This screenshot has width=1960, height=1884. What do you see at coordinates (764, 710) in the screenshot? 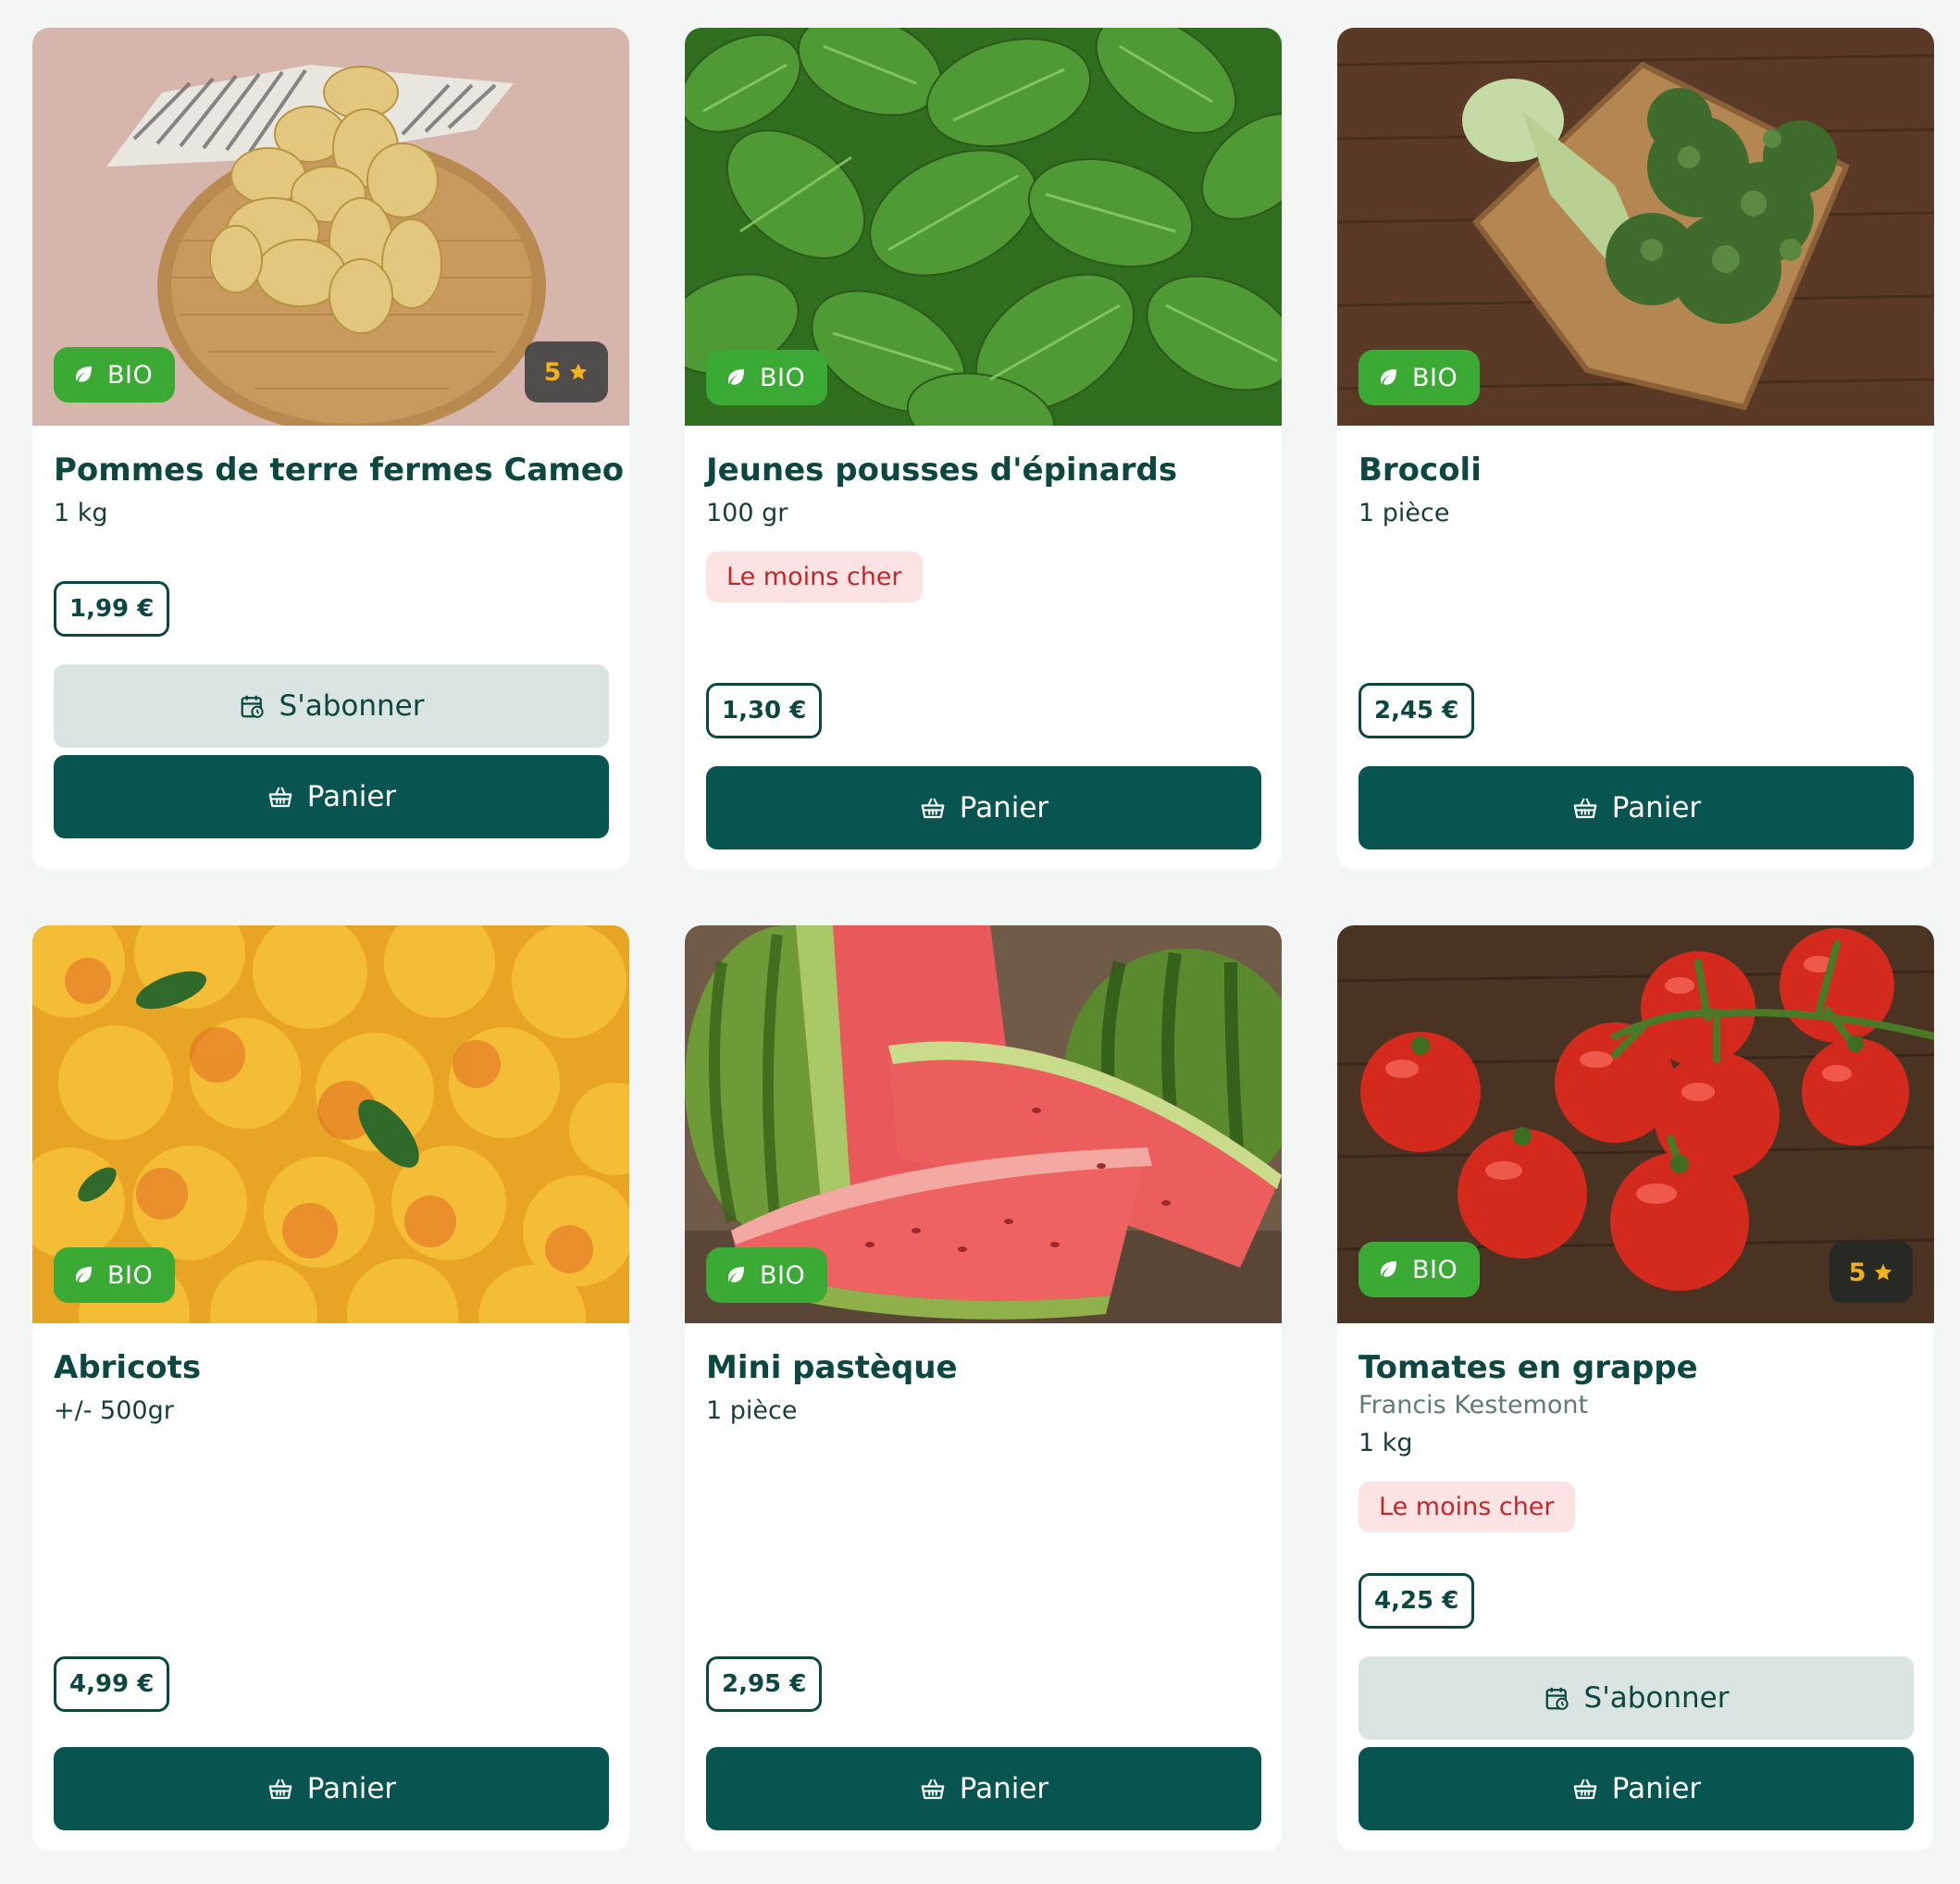
I see `product-price: 1,30 €` at bounding box center [764, 710].